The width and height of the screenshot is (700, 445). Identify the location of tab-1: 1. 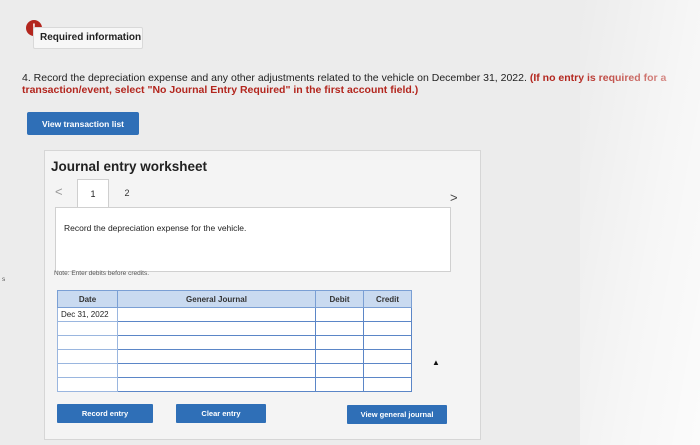
(93, 194).